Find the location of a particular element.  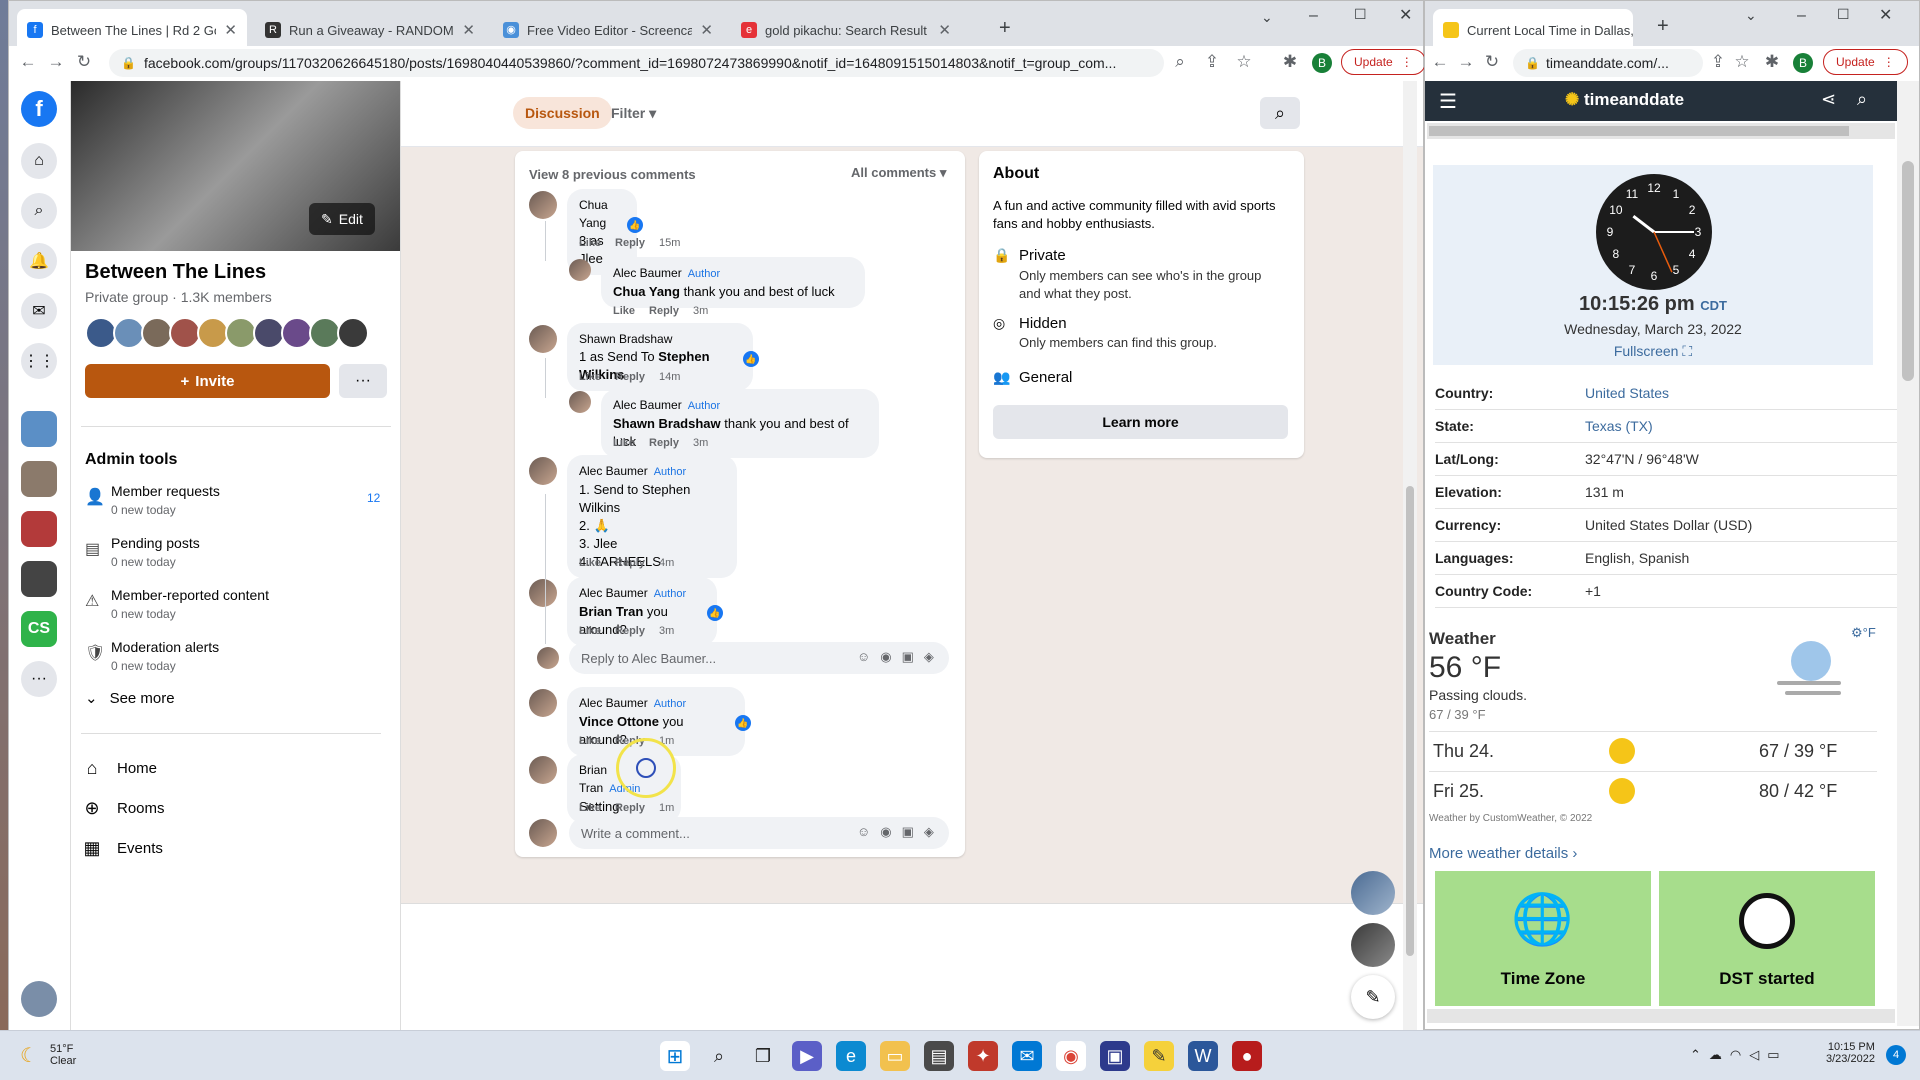

reply-tools-icons: ☺◉▣◈ is located at coordinates (900, 657).